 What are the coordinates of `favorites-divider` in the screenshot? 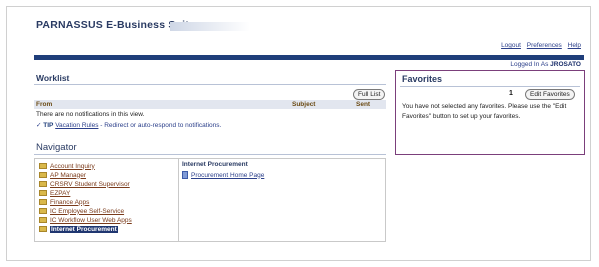 It's located at (490, 86).